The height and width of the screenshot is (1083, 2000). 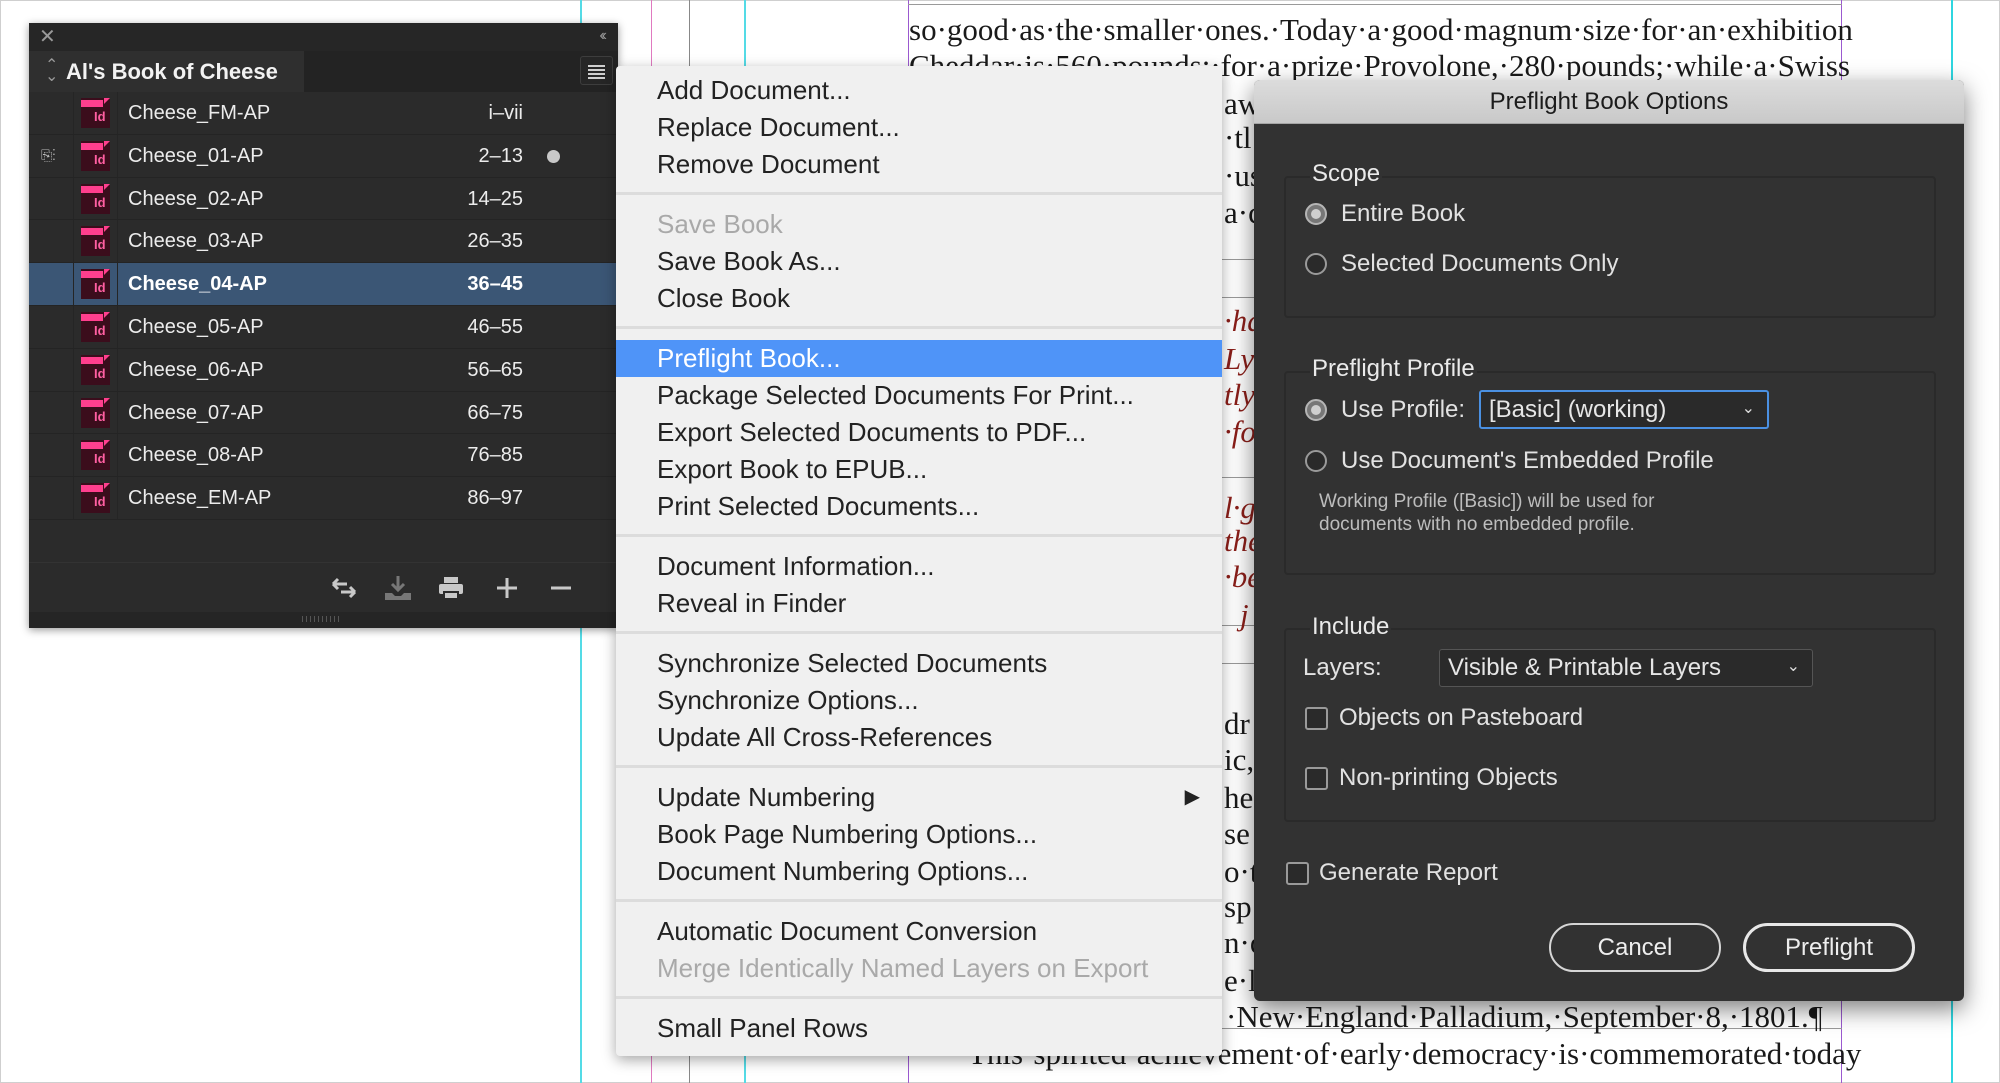 I want to click on panel-menu-button, so click(x=596, y=70).